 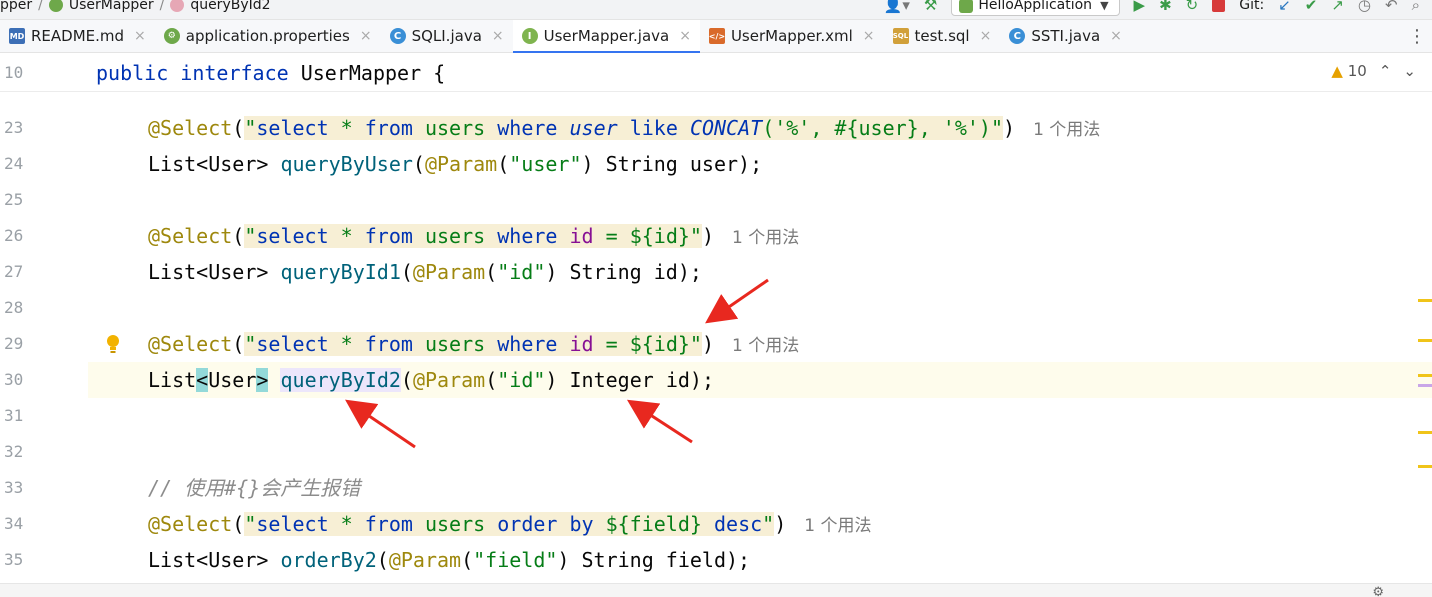 What do you see at coordinates (1140, 7) in the screenshot?
I see `run-icon: ▶` at bounding box center [1140, 7].